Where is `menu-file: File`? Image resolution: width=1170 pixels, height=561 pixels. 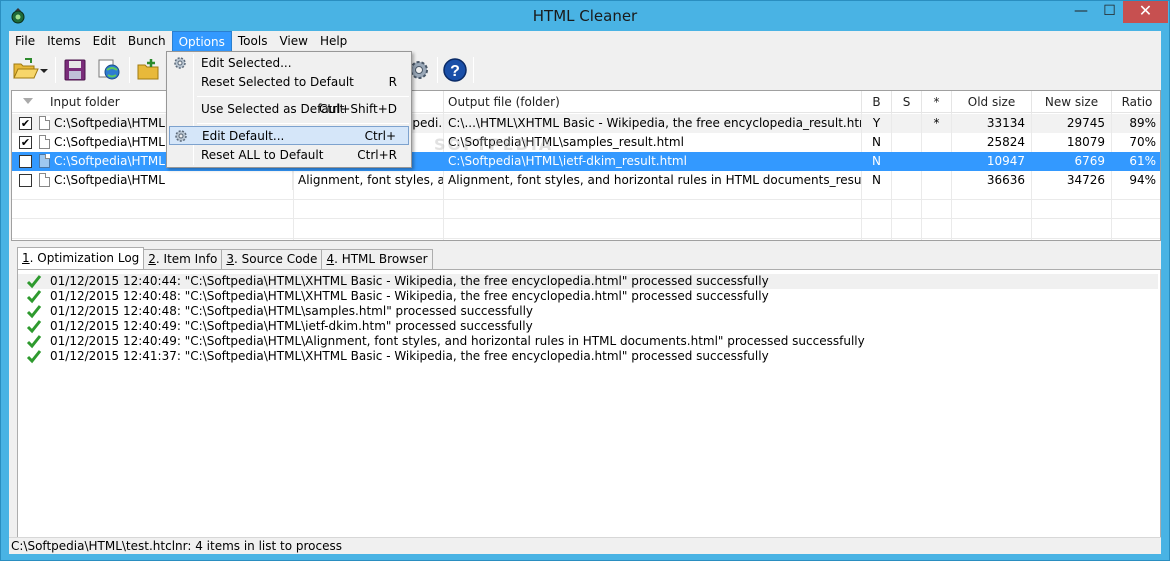 menu-file: File is located at coordinates (25, 41).